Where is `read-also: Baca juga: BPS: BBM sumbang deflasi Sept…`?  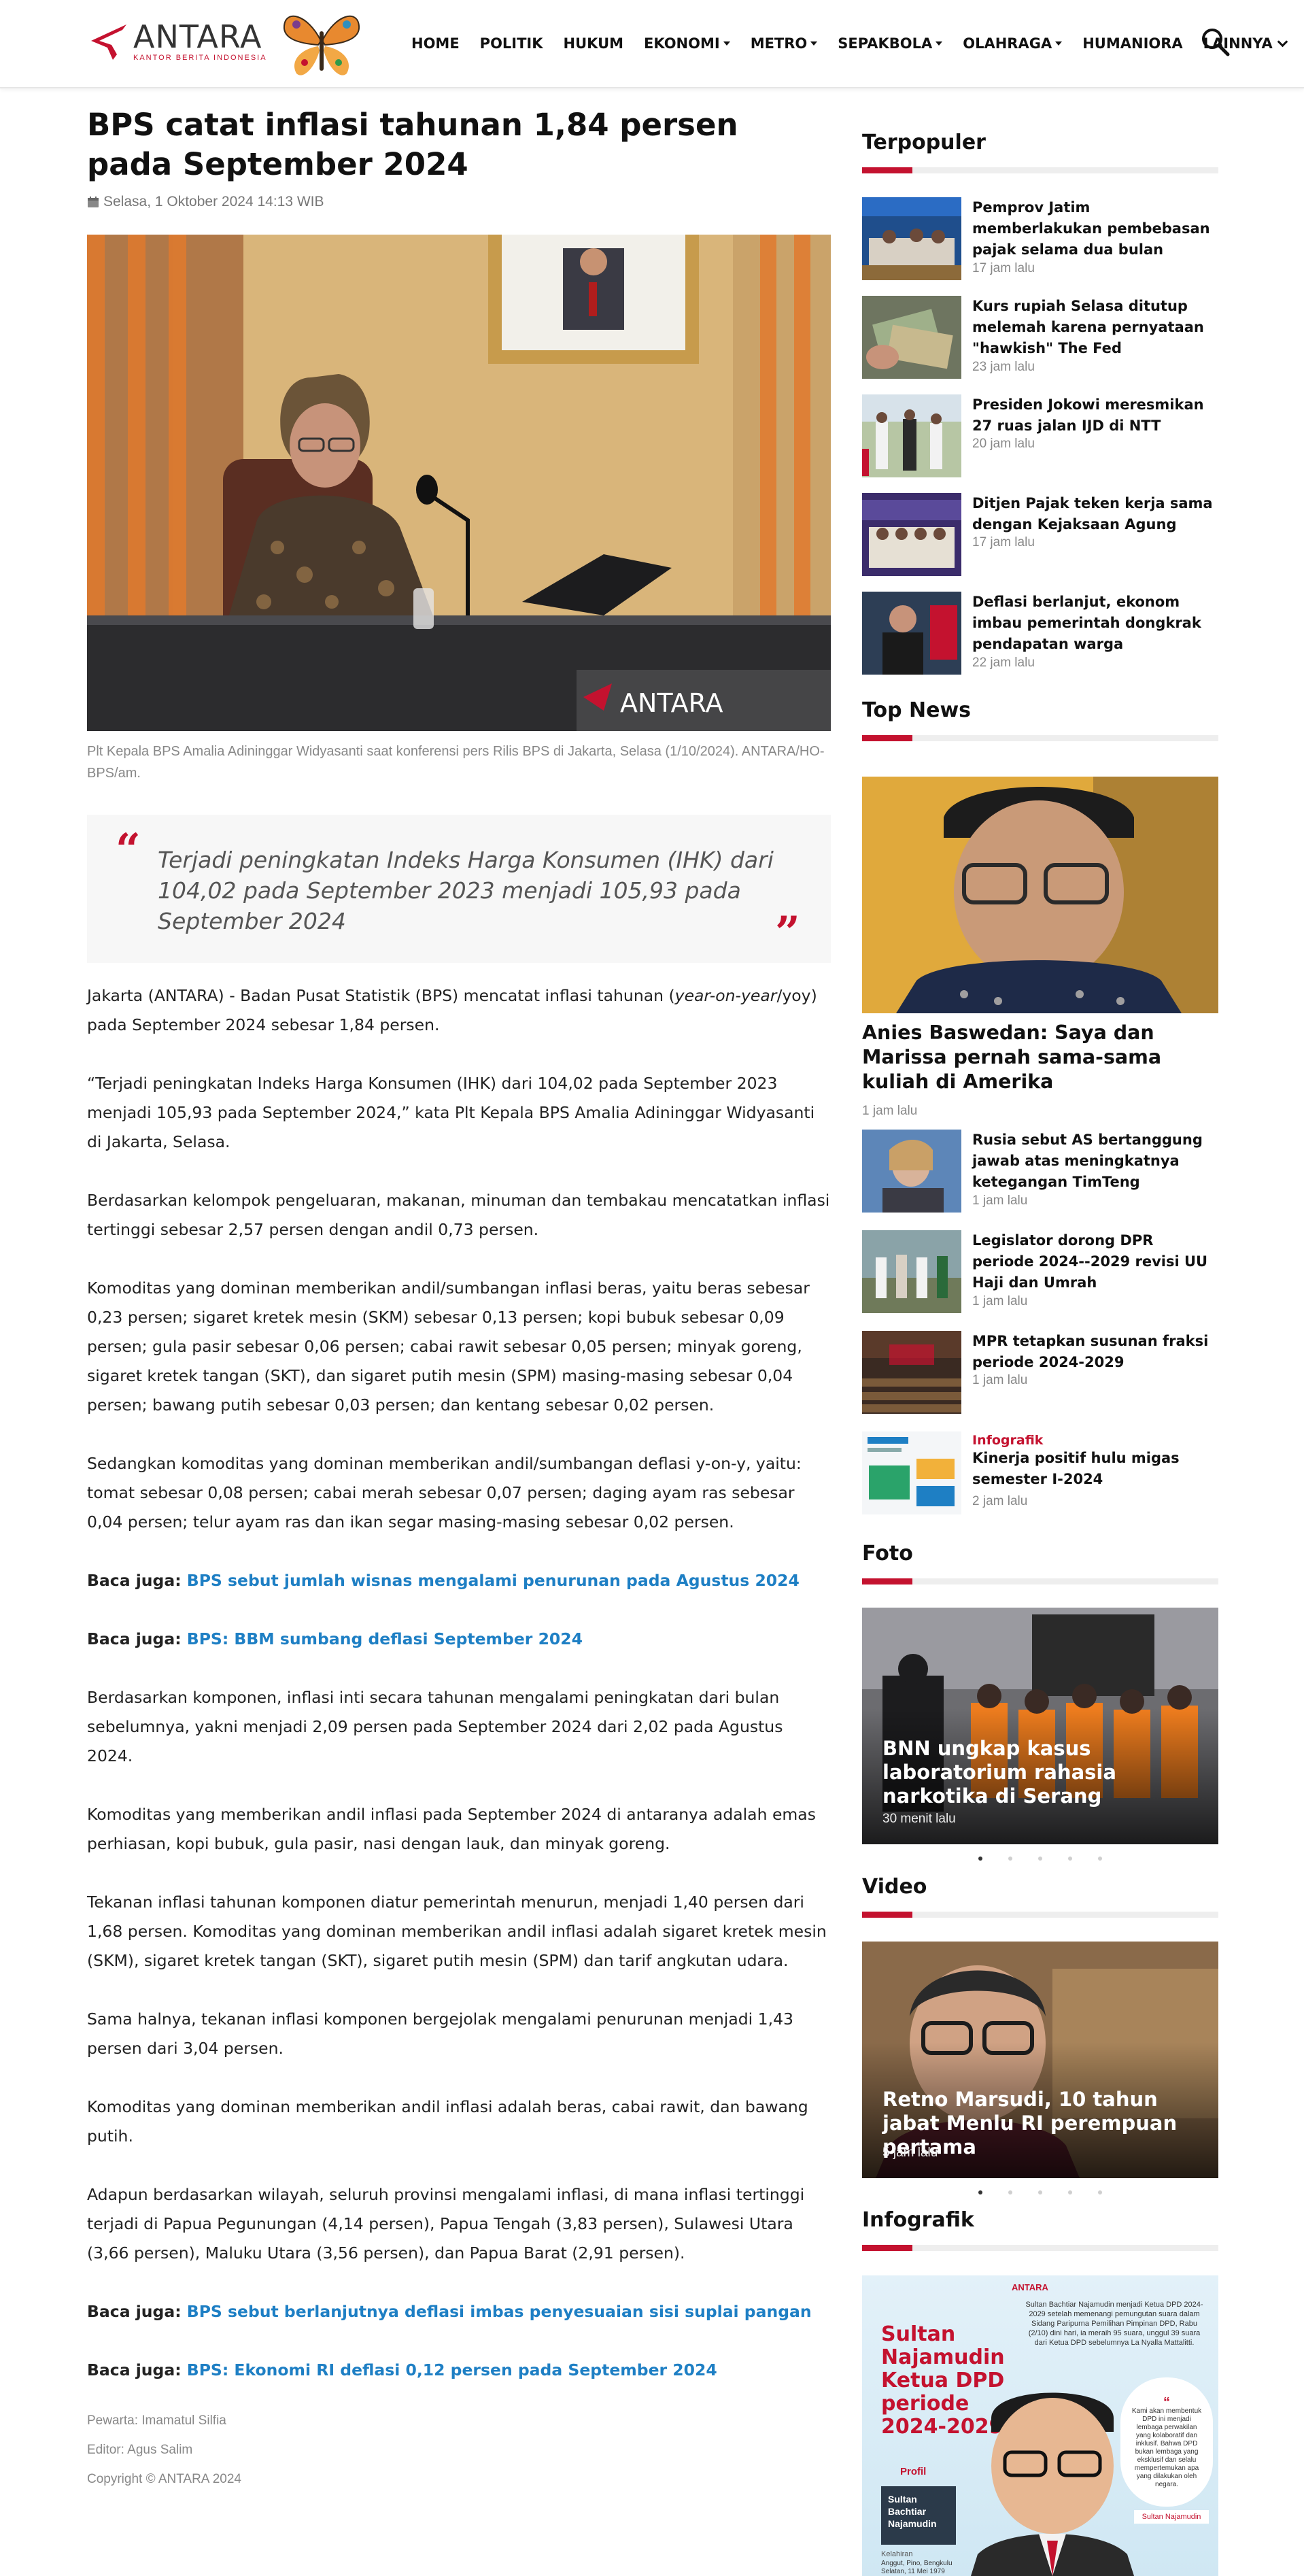
read-also: Baca juga: BPS: BBM sumbang deflasi Sept… is located at coordinates (459, 1639).